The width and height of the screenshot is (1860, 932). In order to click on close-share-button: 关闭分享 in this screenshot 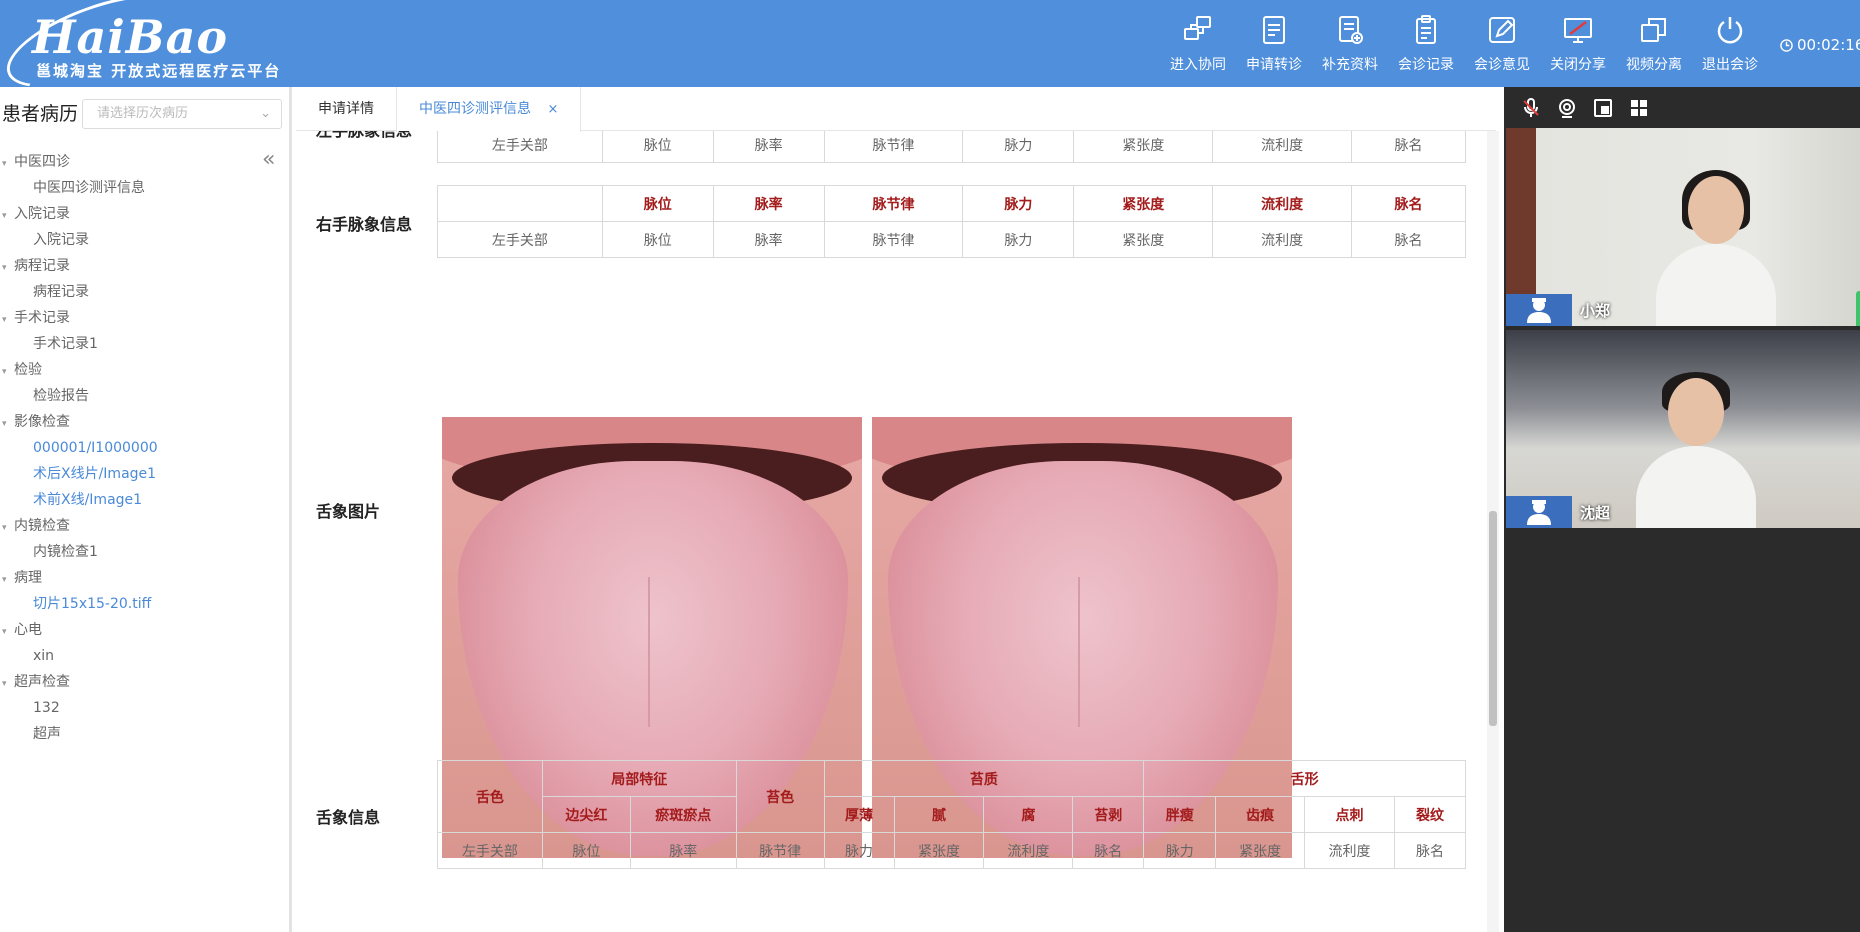, I will do `click(1578, 43)`.